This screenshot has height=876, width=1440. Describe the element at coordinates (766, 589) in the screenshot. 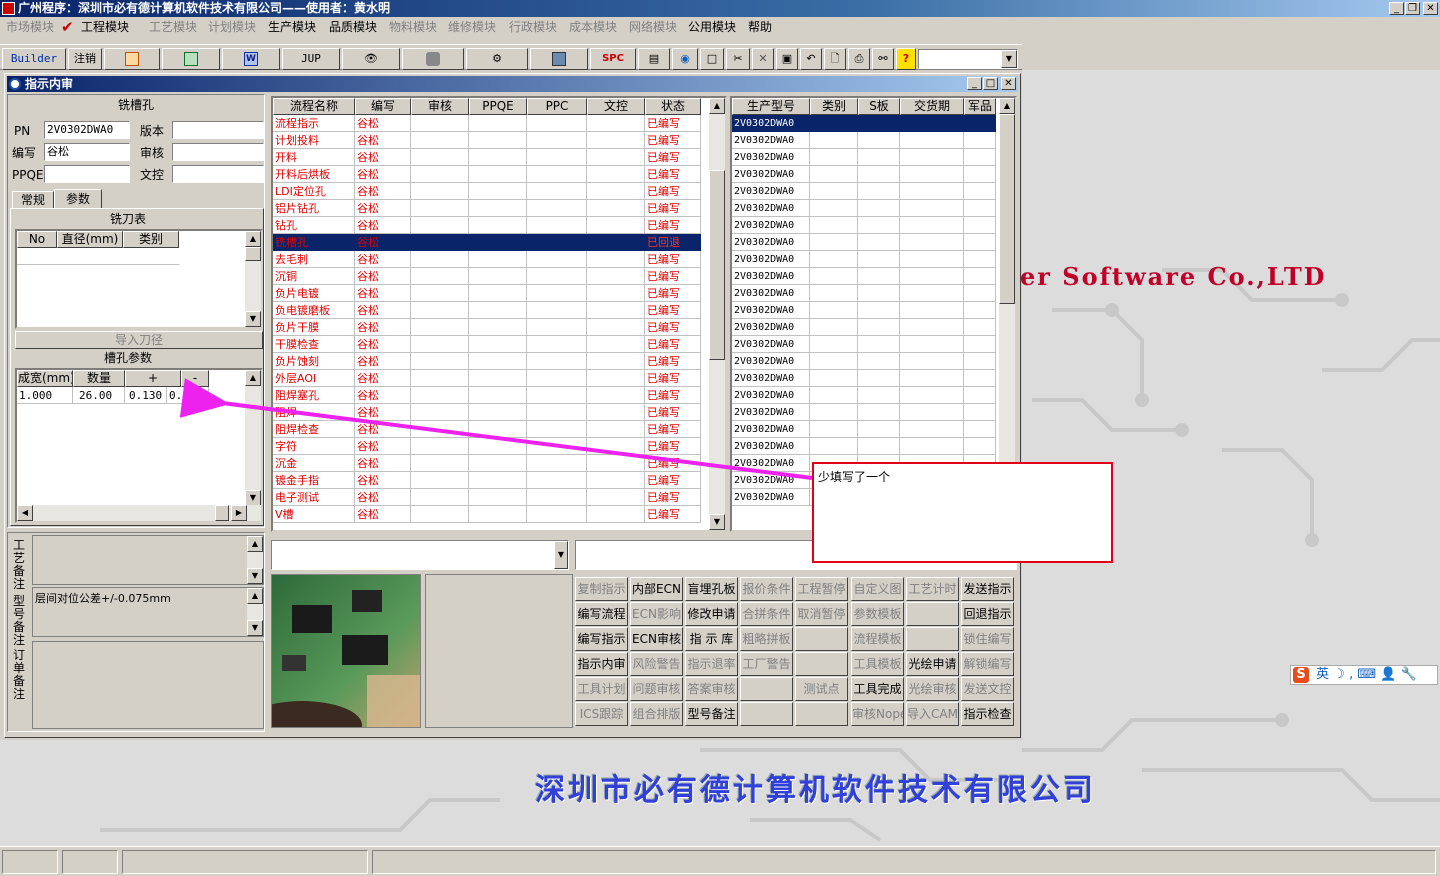

I see `action-button-0-3: 报价条件` at that location.